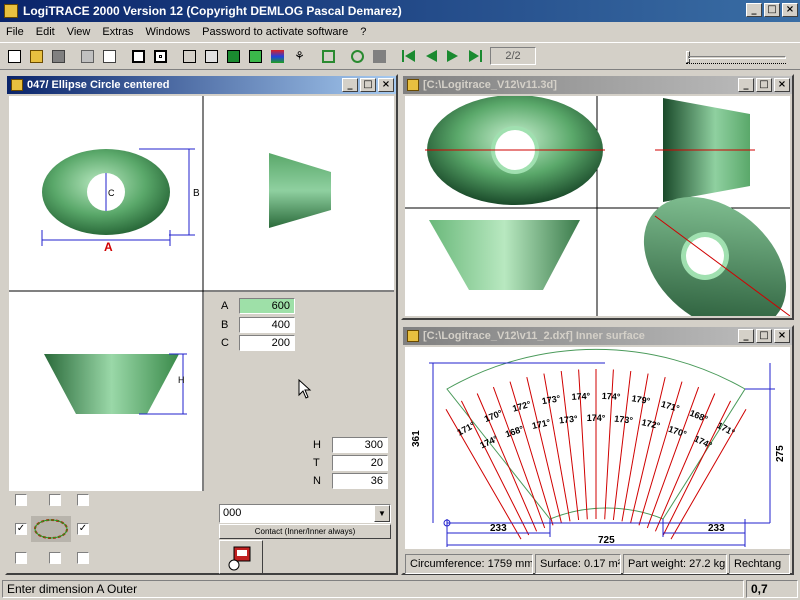  Describe the element at coordinates (513, 56) in the screenshot. I see `page-indicator: 2/2` at that location.